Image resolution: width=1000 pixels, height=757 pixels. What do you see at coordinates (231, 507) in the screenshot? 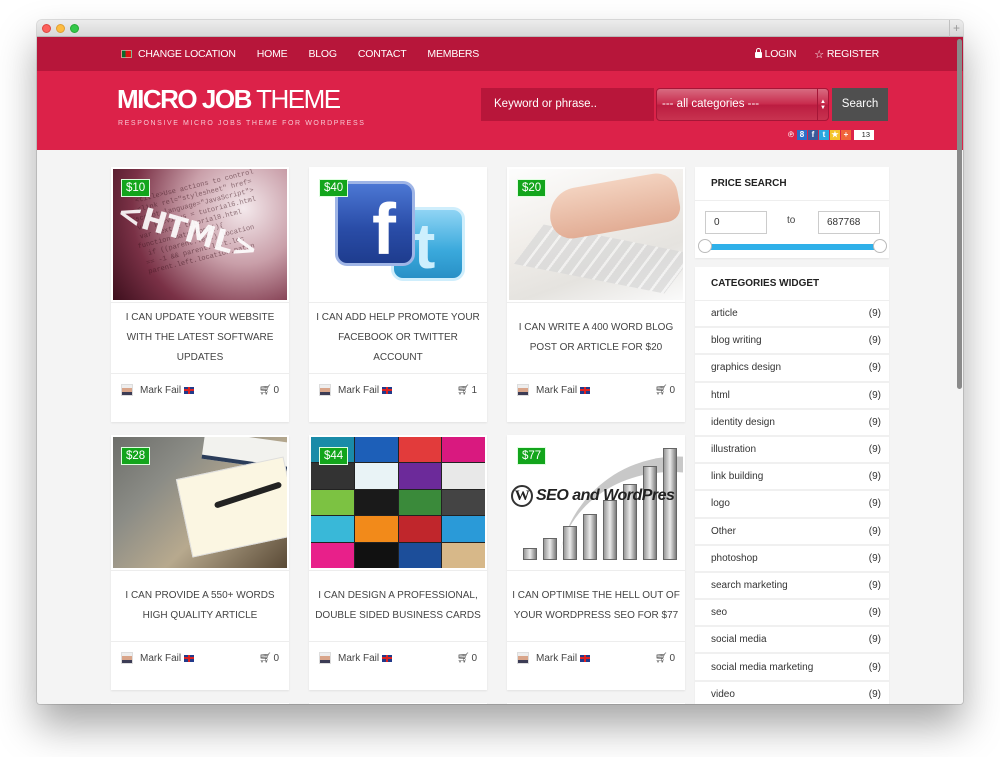
I see `notepad-graphic` at bounding box center [231, 507].